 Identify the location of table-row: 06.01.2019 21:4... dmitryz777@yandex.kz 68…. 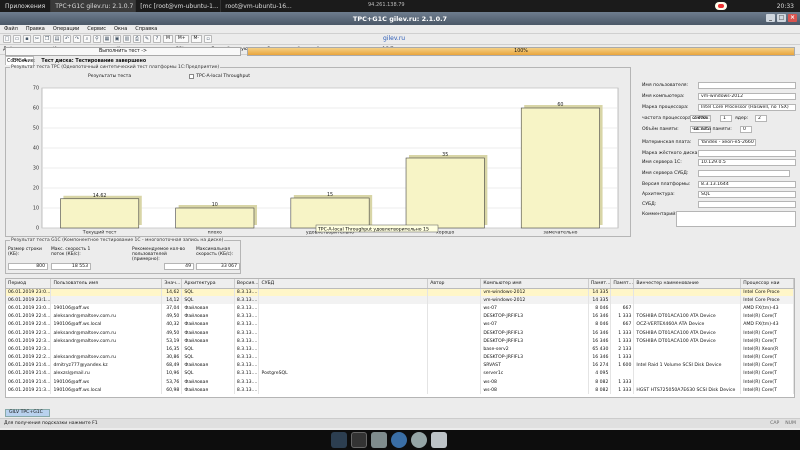
(400, 365).